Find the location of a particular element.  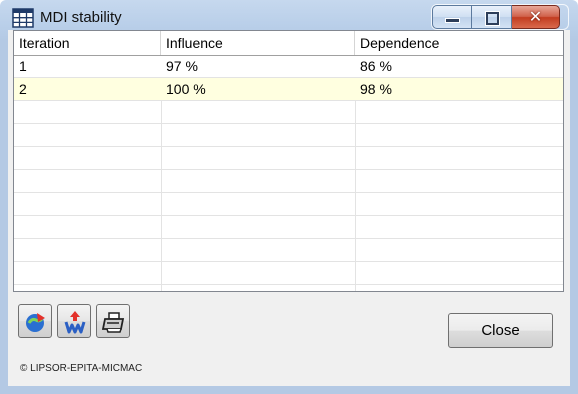

column-header-iteration: Iteration is located at coordinates (87, 43).